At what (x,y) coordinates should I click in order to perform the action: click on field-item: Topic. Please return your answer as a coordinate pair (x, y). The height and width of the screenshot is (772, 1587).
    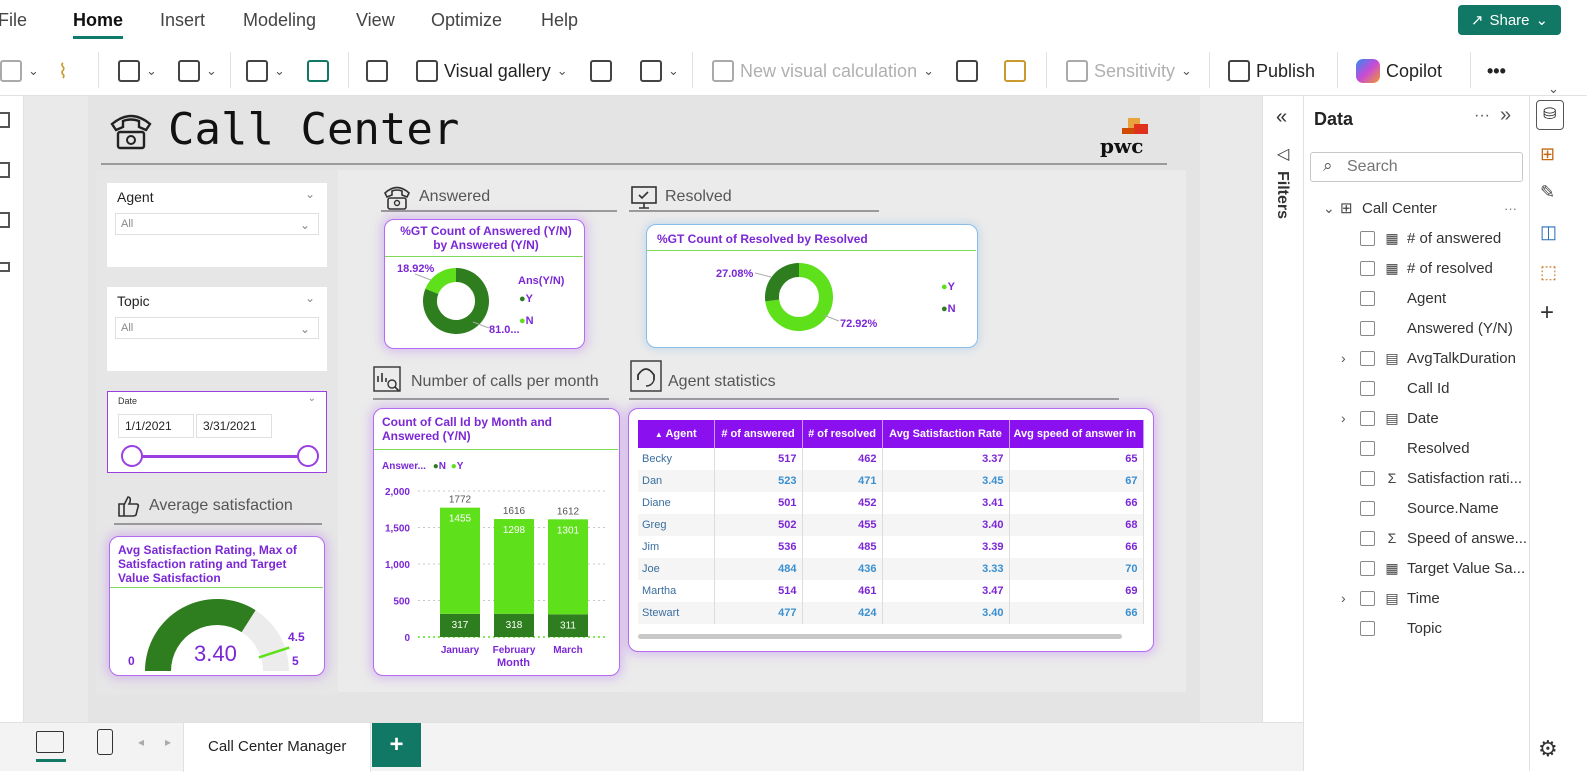
    Looking at the image, I should click on (1417, 628).